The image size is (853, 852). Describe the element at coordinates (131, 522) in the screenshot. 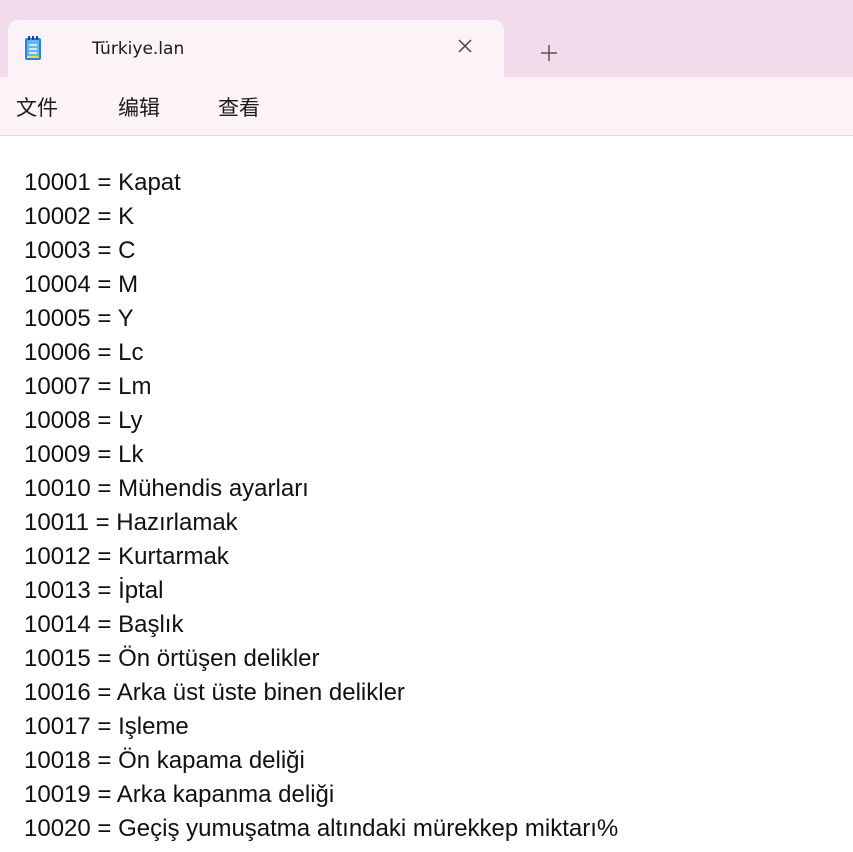

I see `text-line: 10011 = Hazırlamak` at that location.